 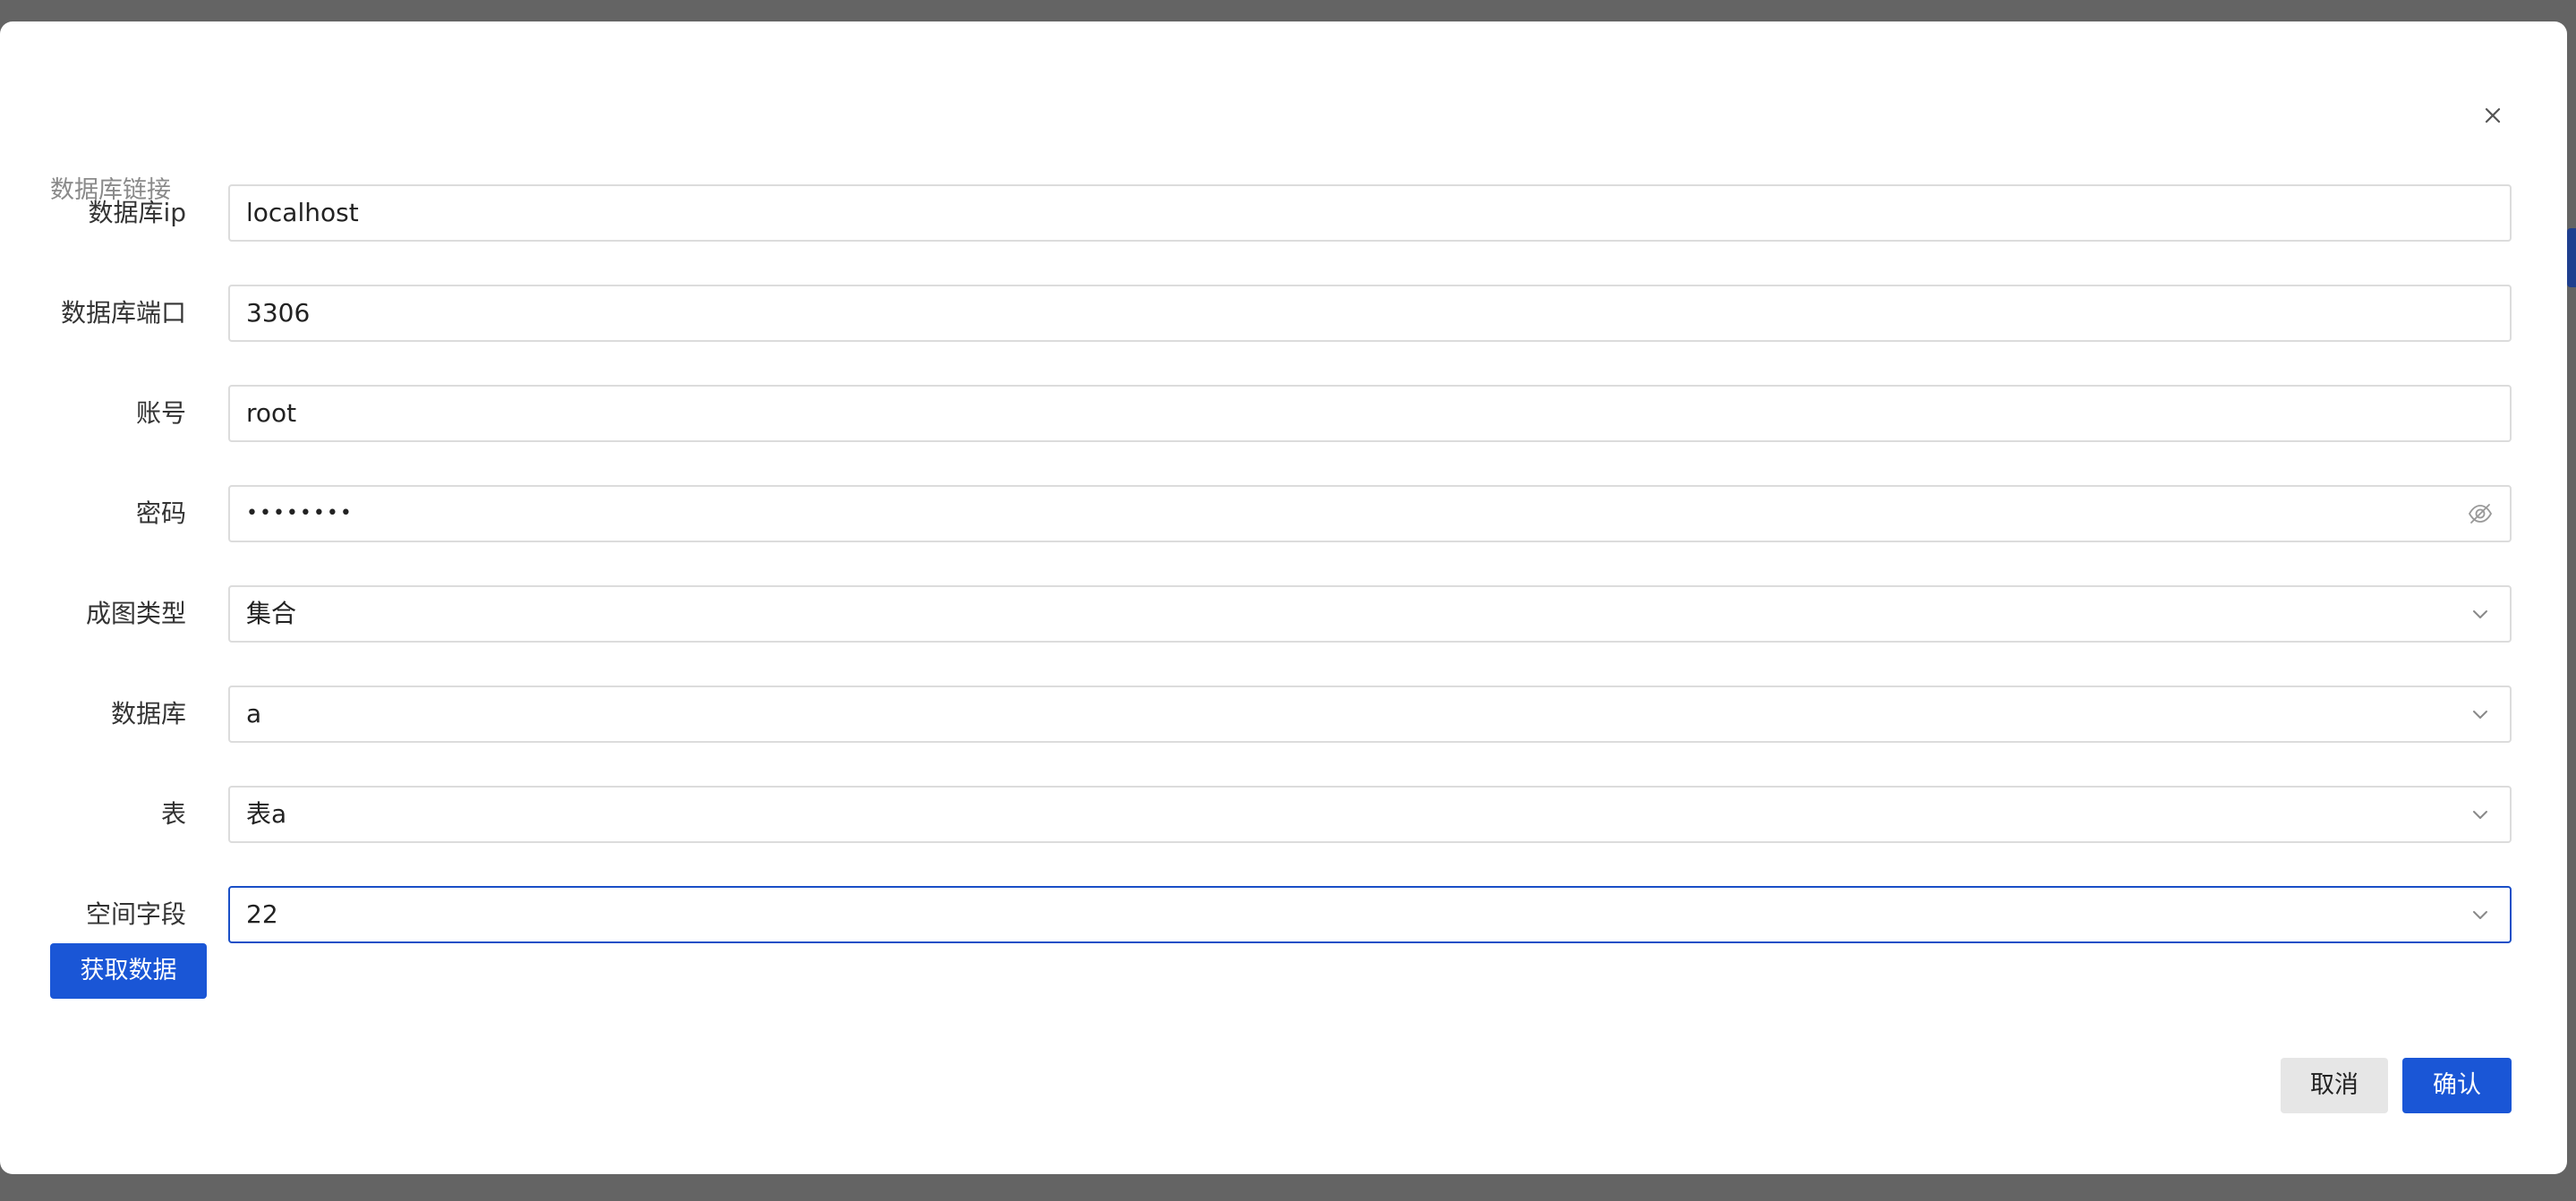 What do you see at coordinates (1370, 413) in the screenshot?
I see `account-input: root` at bounding box center [1370, 413].